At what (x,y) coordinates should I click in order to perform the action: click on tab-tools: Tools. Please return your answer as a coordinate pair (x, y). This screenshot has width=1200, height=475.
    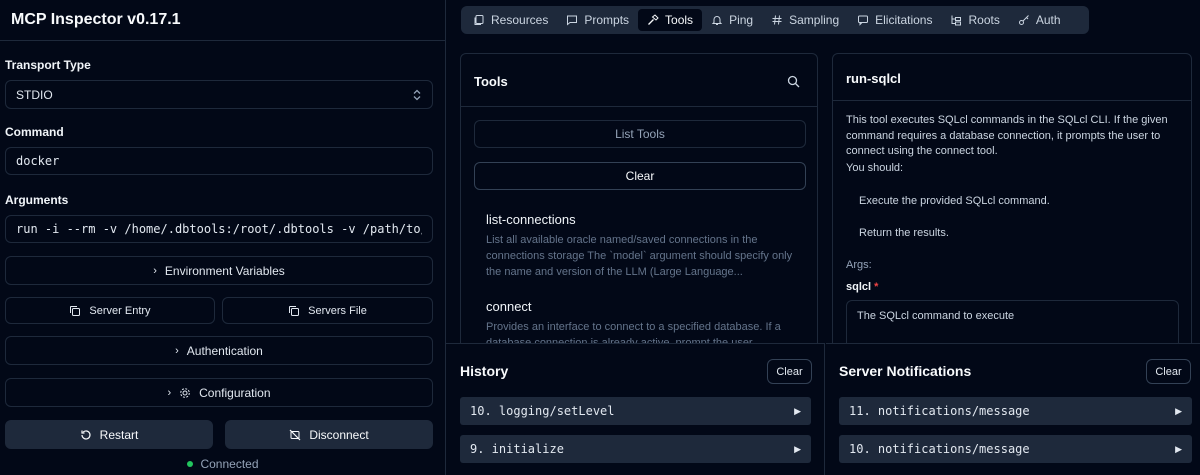
    Looking at the image, I should click on (670, 20).